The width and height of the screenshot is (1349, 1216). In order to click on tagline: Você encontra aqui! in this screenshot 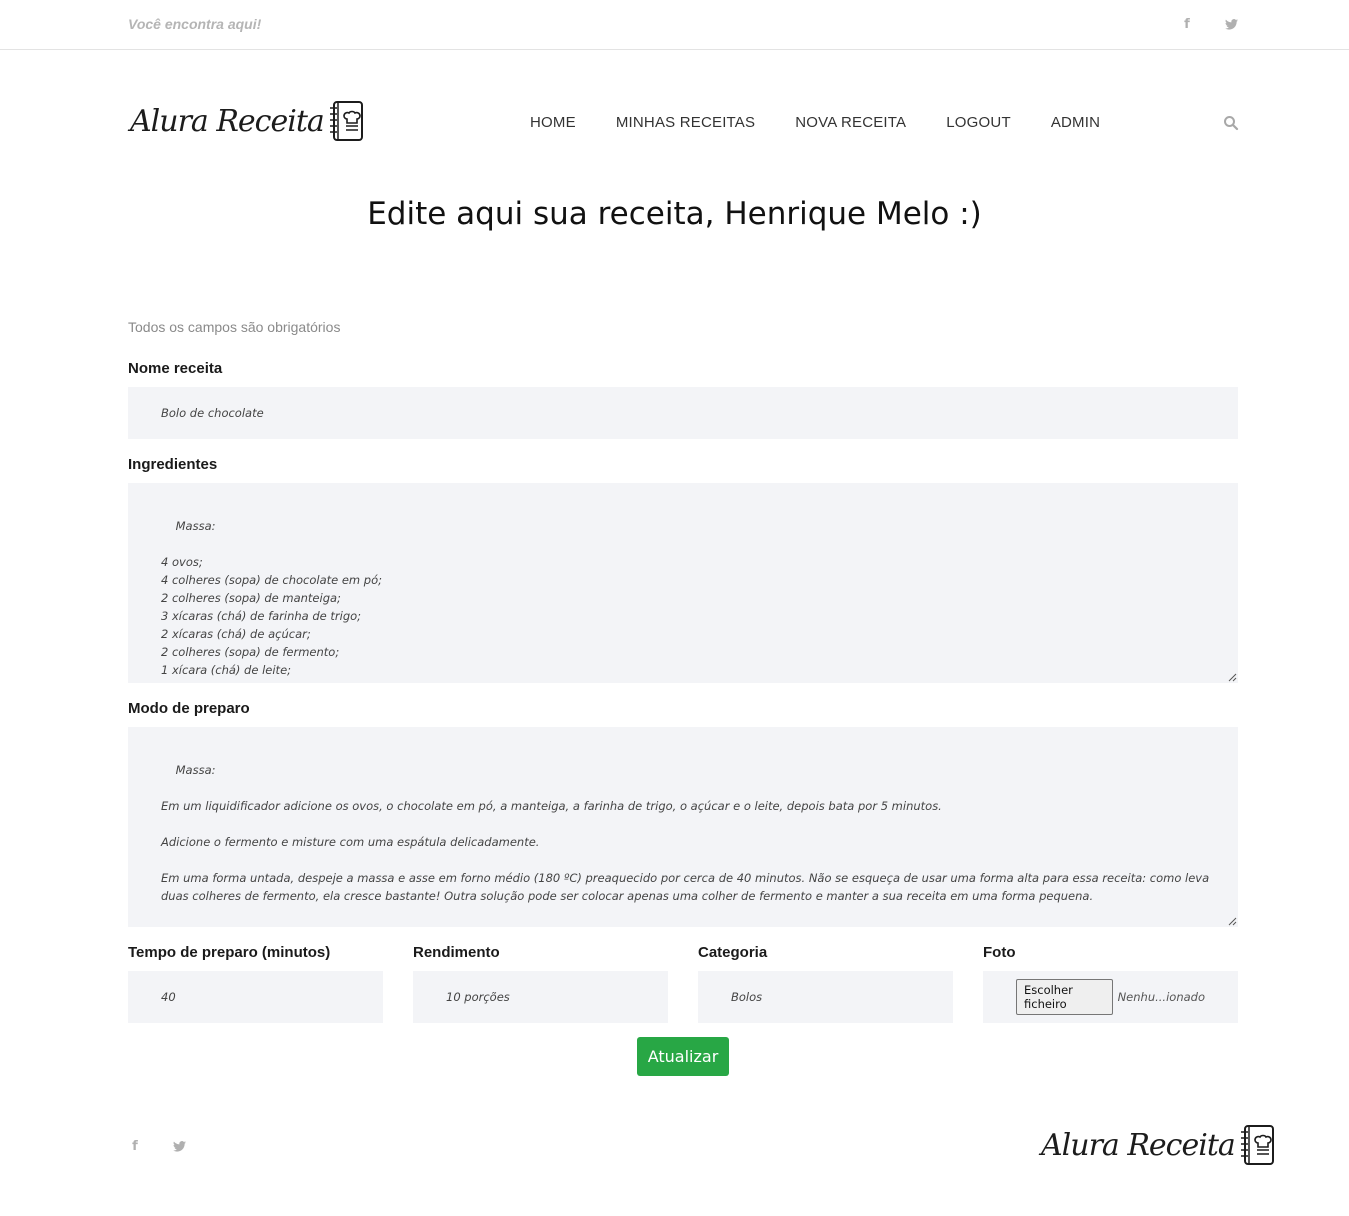, I will do `click(195, 24)`.